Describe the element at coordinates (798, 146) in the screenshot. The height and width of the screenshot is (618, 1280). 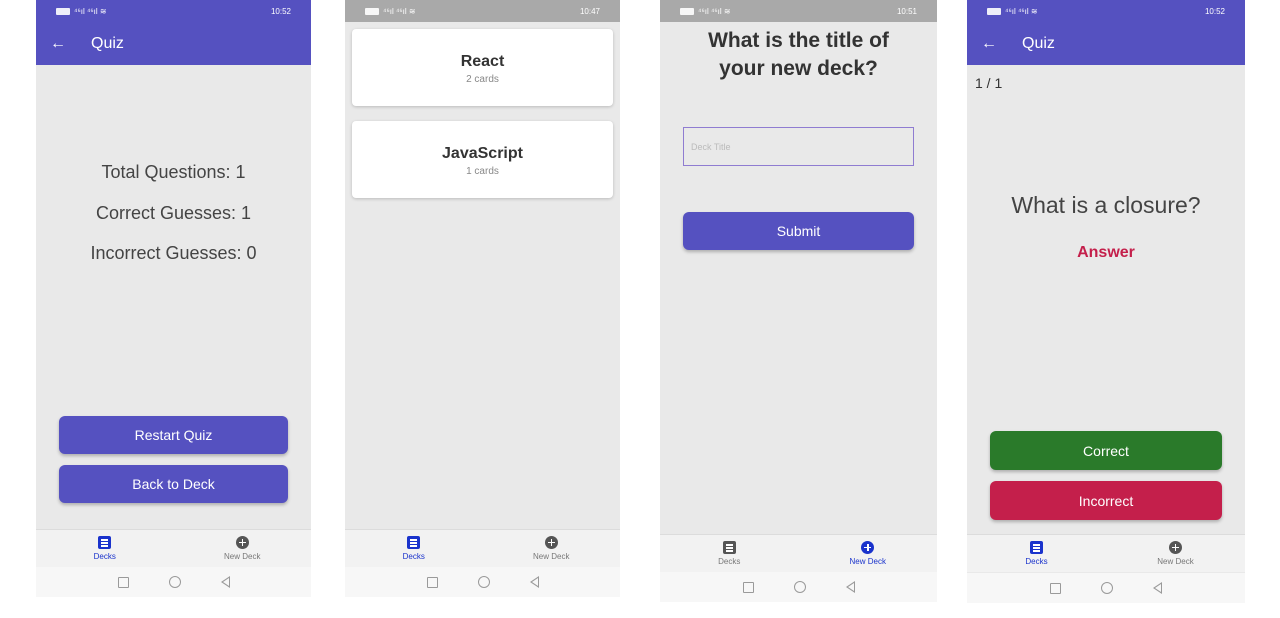
I see `deck-title-input` at that location.